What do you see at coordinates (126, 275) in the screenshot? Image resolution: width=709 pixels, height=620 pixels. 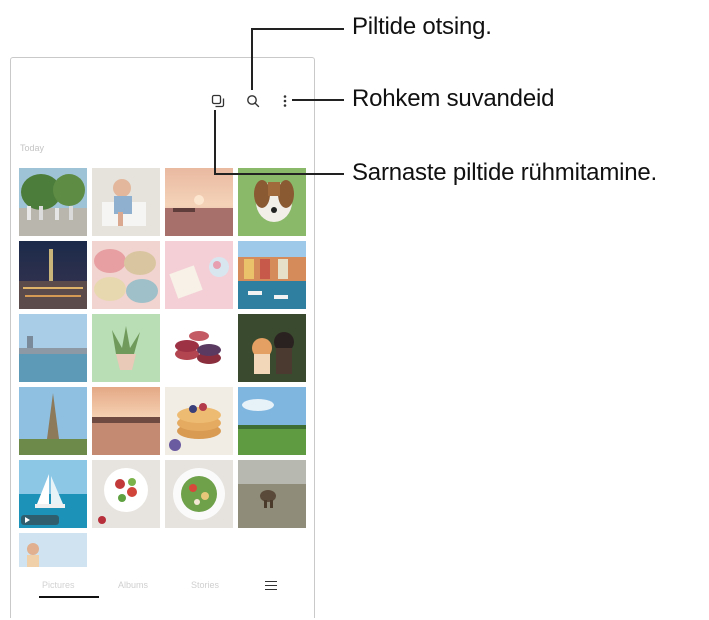 I see `photo-macarons` at bounding box center [126, 275].